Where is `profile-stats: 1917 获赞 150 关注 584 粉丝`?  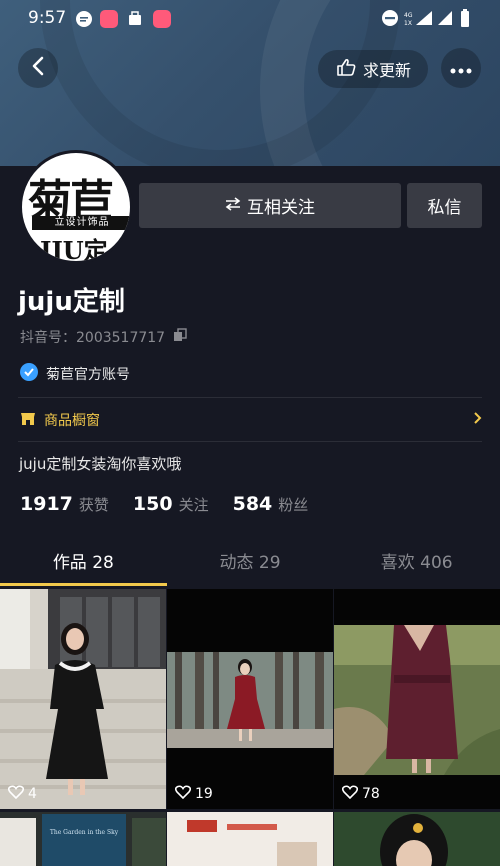 profile-stats: 1917 获赞 150 关注 584 粉丝 is located at coordinates (164, 504).